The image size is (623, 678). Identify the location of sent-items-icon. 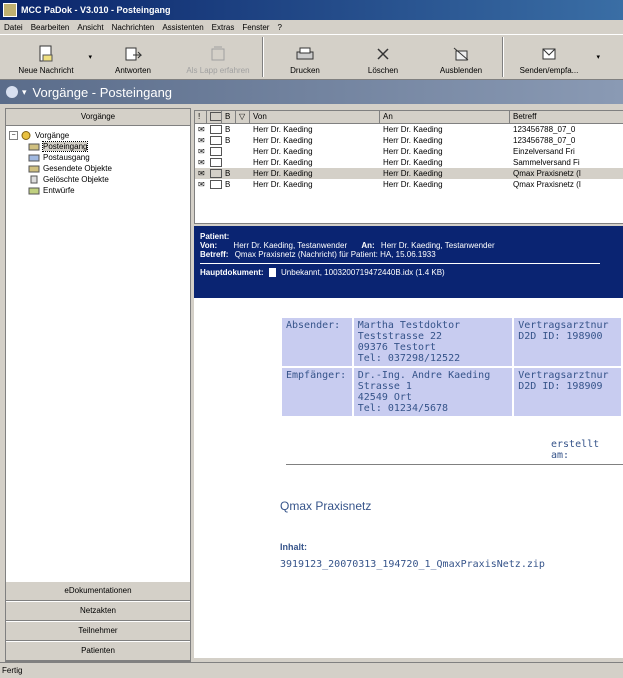
(34, 169).